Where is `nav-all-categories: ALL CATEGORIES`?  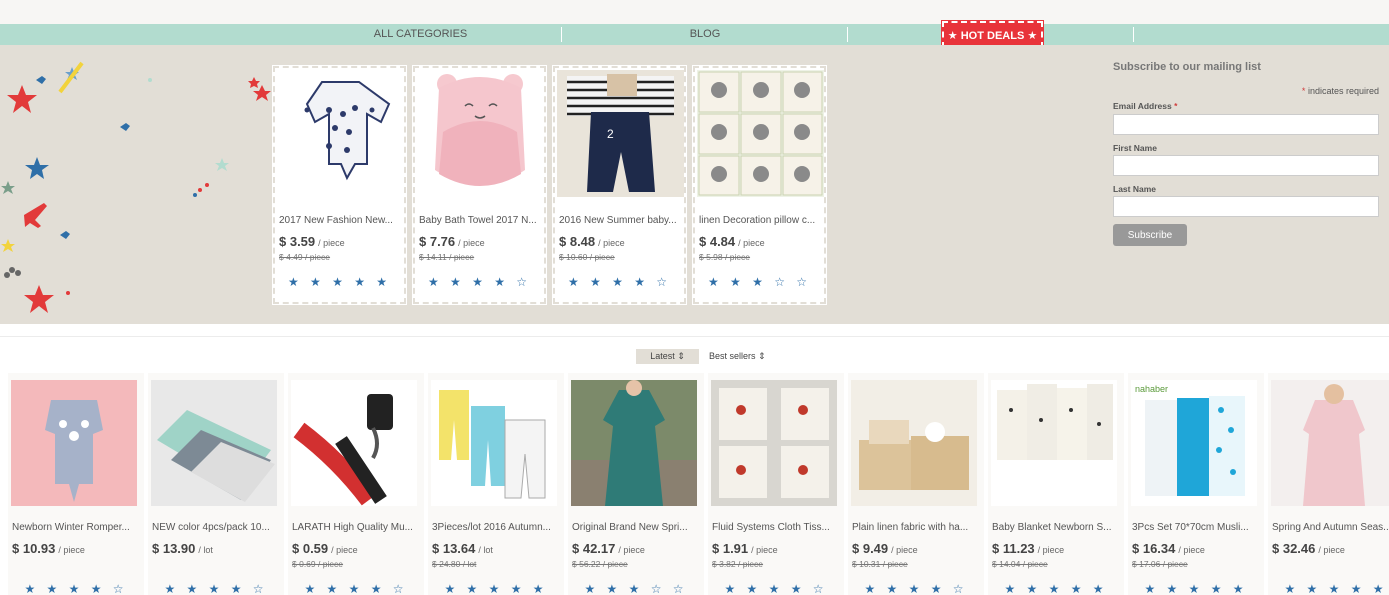 nav-all-categories: ALL CATEGORIES is located at coordinates (420, 34).